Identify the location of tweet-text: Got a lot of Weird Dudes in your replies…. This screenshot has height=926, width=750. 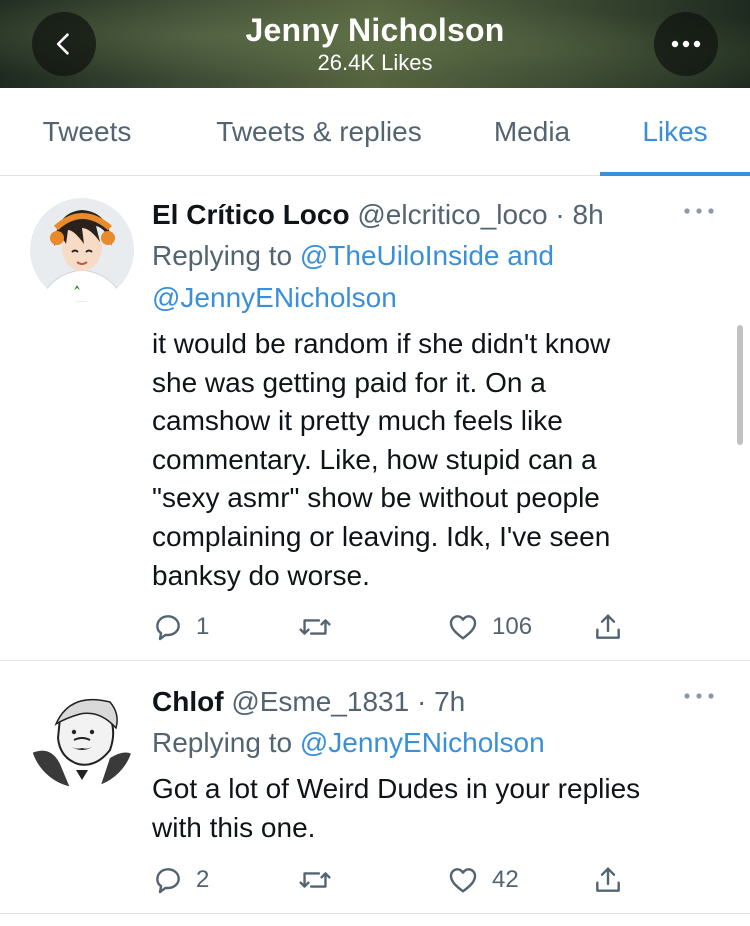
(436, 808).